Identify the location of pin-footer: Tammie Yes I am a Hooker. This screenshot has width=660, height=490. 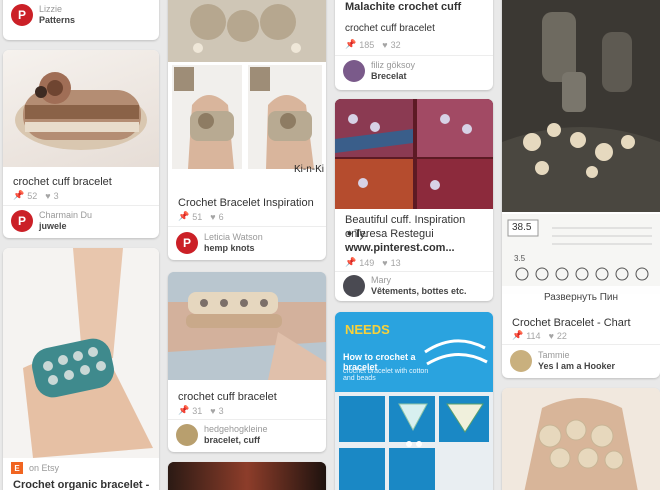
(581, 361).